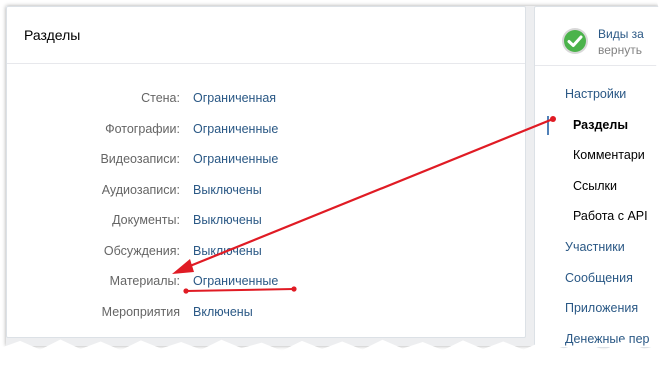  Describe the element at coordinates (266, 251) in the screenshot. I see `section-row-discussions: Обсуждения: Выключены` at that location.